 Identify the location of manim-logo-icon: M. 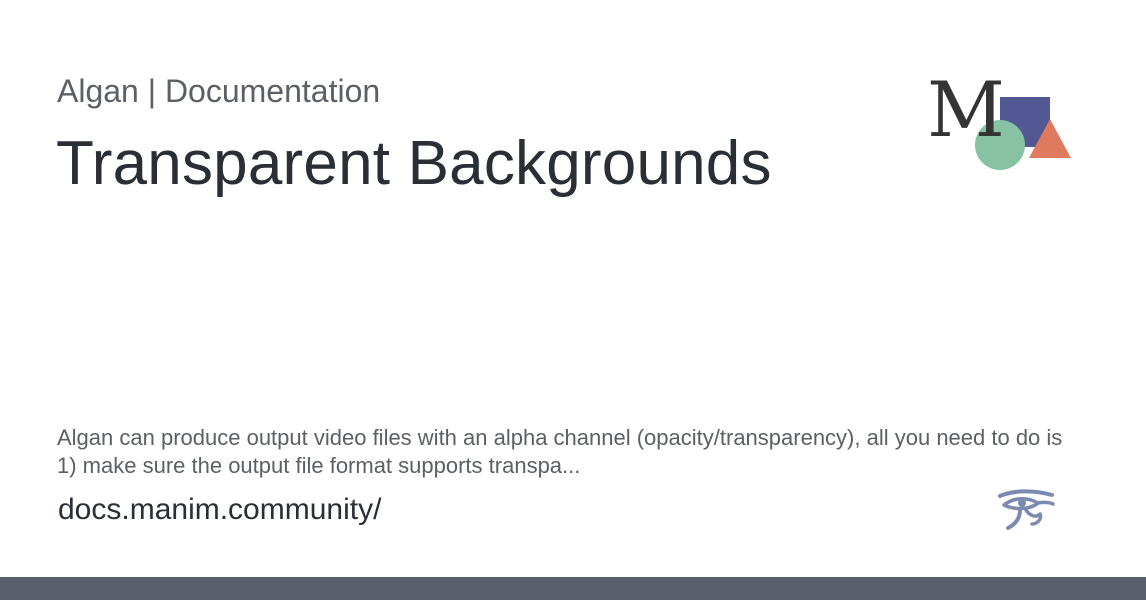
(999, 120).